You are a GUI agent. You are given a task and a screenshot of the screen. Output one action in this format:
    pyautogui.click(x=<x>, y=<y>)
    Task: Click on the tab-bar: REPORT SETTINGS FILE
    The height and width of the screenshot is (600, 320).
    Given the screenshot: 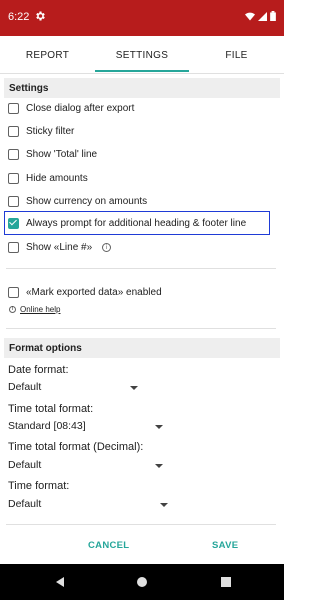 What is the action you would take?
    pyautogui.click(x=142, y=55)
    